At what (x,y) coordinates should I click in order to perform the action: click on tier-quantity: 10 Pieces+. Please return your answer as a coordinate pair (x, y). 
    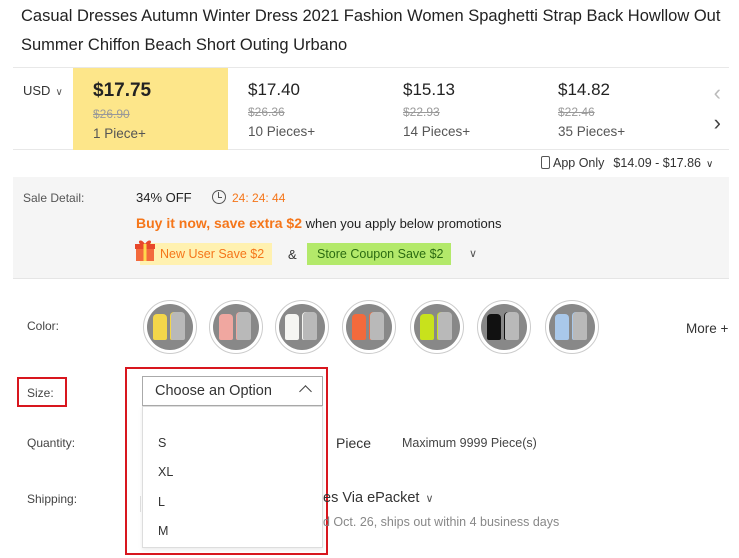
    Looking at the image, I should click on (282, 131).